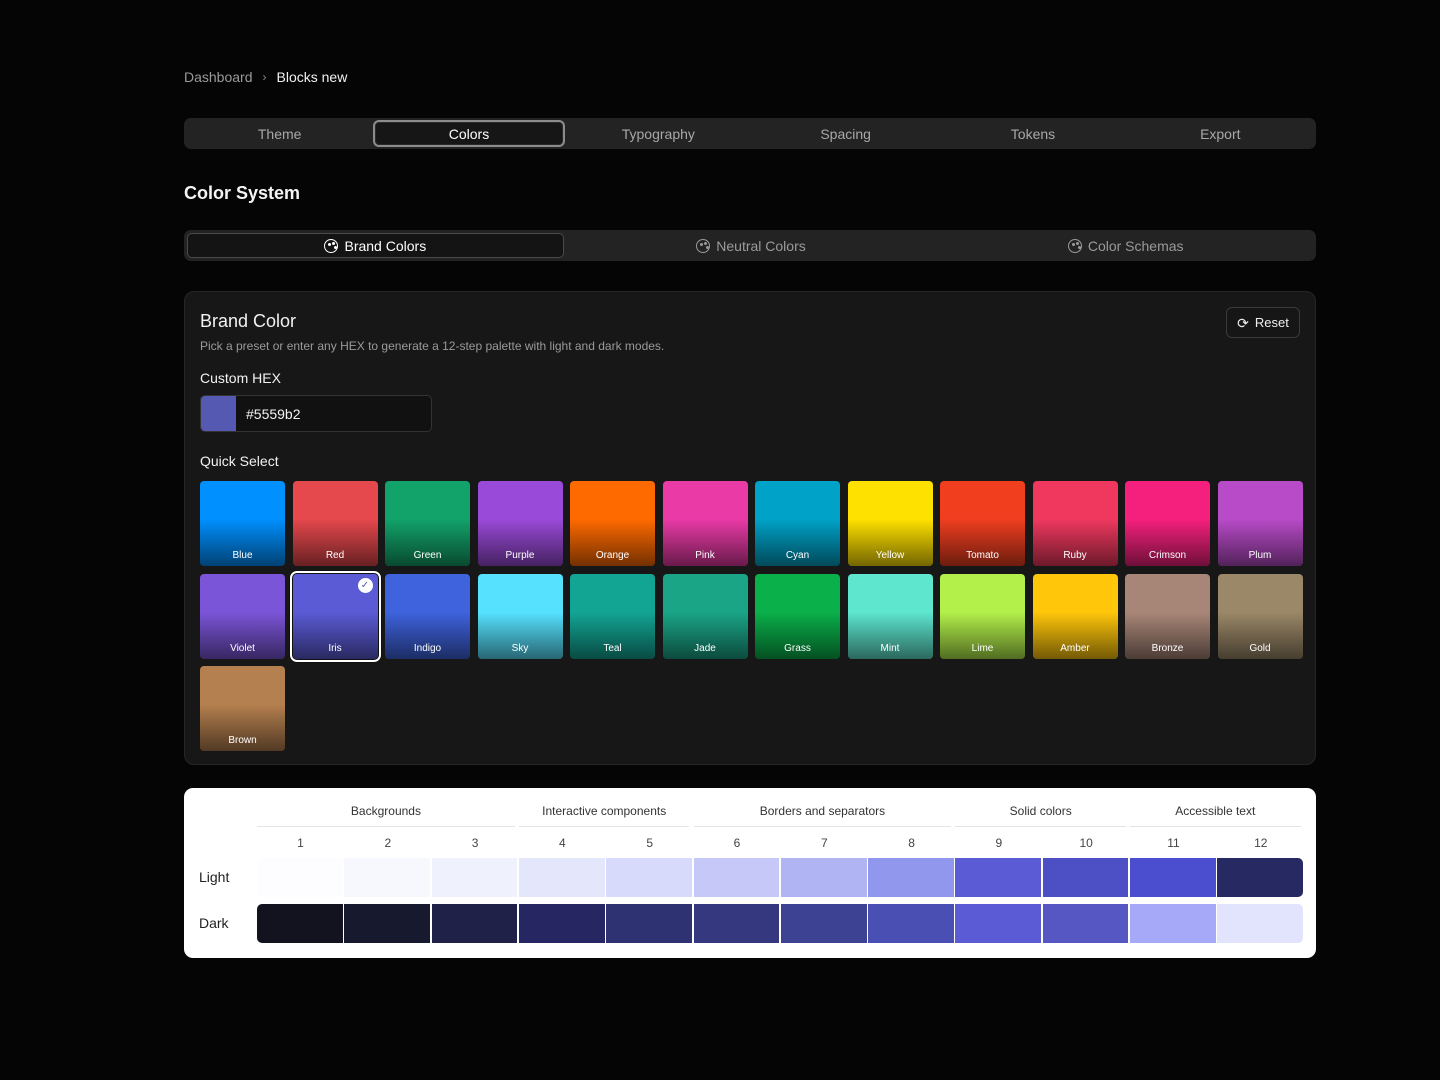 This screenshot has width=1440, height=1080. Describe the element at coordinates (1271, 322) in the screenshot. I see `reset-label: Reset` at that location.